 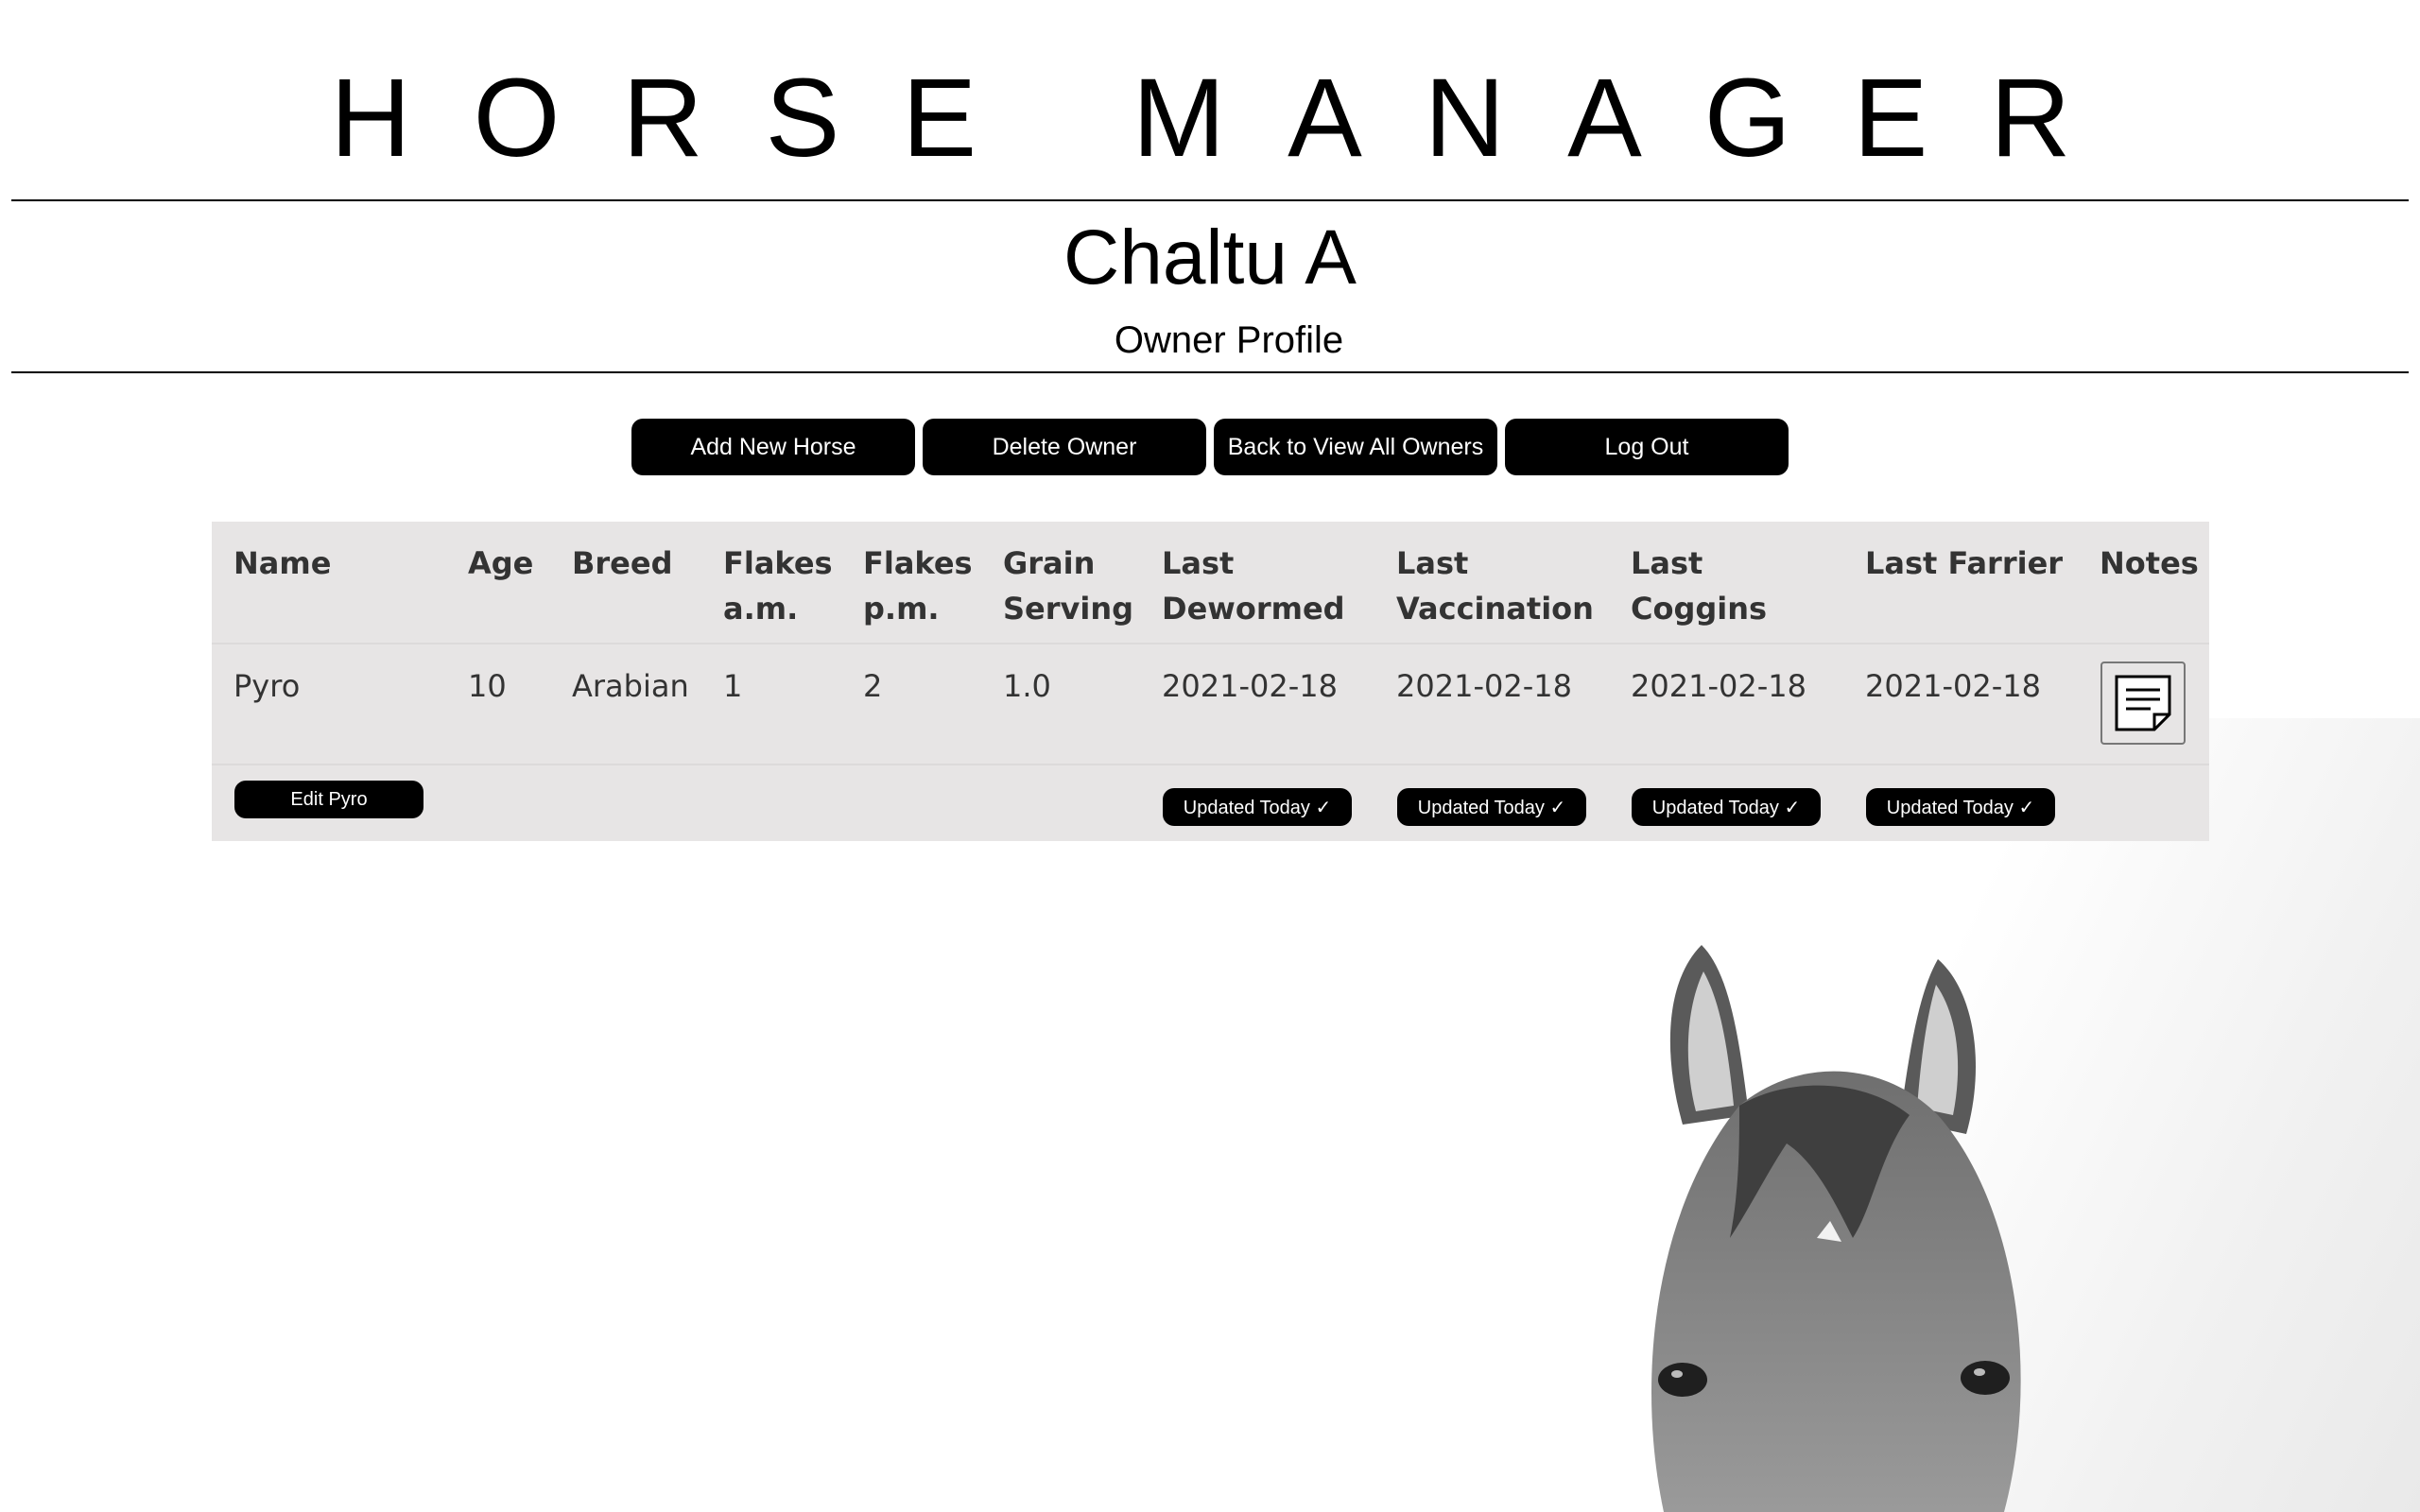 What do you see at coordinates (1064, 447) in the screenshot?
I see `delete-owner-button: Delete Owner` at bounding box center [1064, 447].